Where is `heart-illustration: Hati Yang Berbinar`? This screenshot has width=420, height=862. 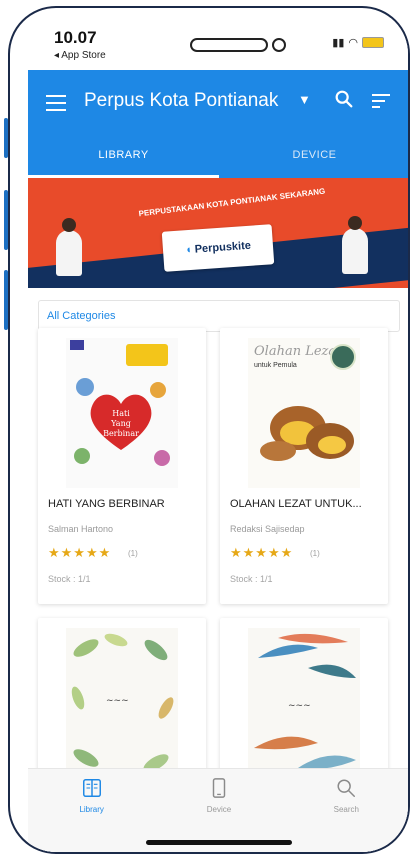
heart-illustration: Hati Yang Berbinar is located at coordinates (121, 422).